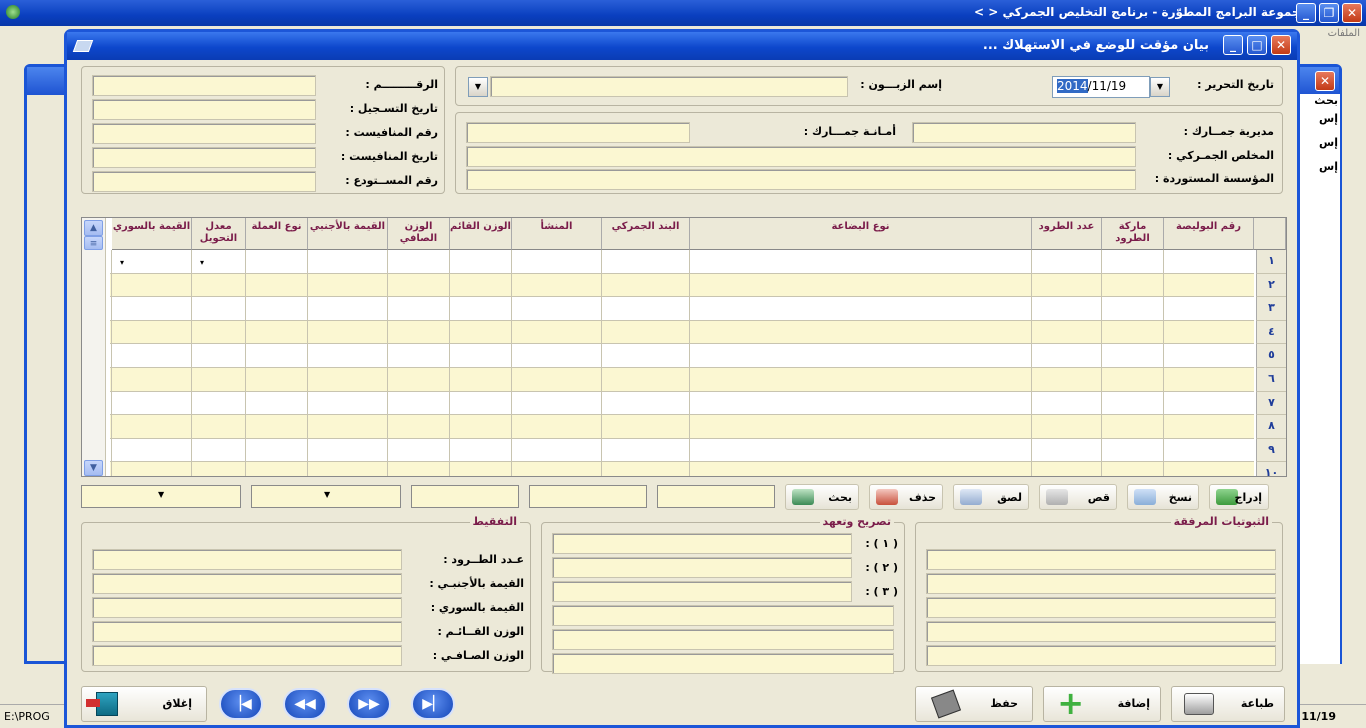 The height and width of the screenshot is (728, 1366). I want to click on customs-broker-field, so click(801, 156).